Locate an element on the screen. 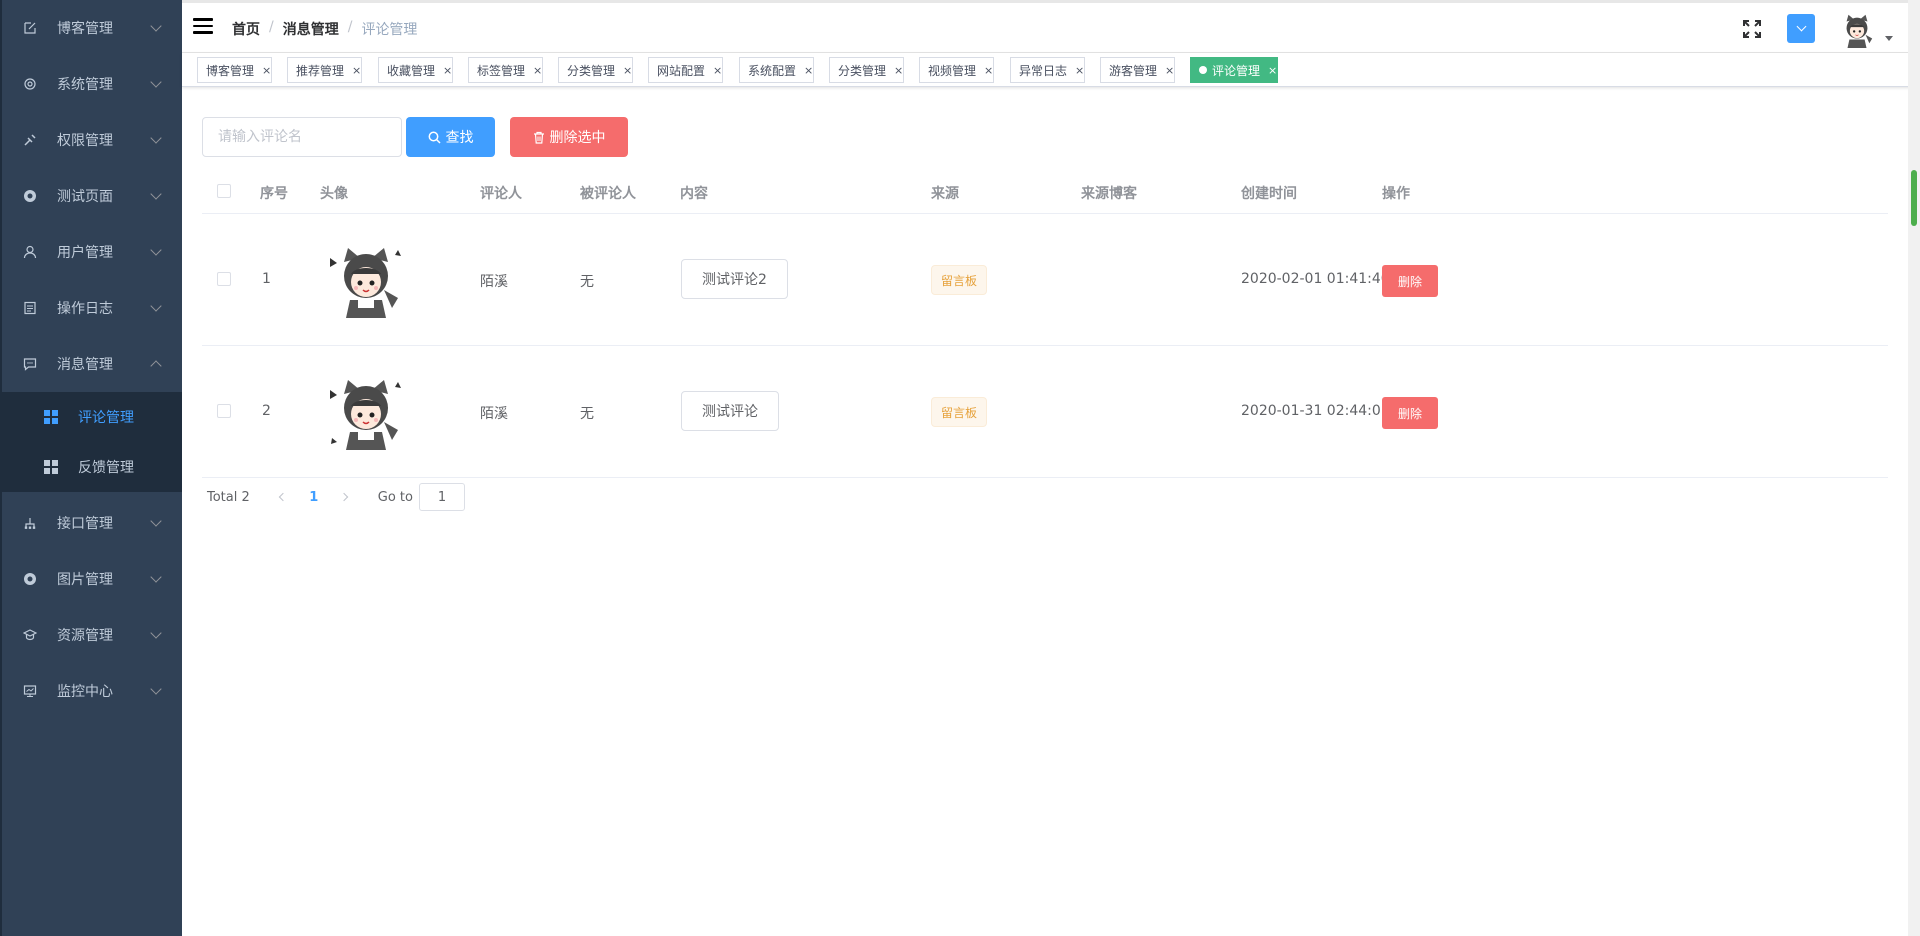 Image resolution: width=1920 pixels, height=936 pixels. menu-label: 操作日志 is located at coordinates (85, 309).